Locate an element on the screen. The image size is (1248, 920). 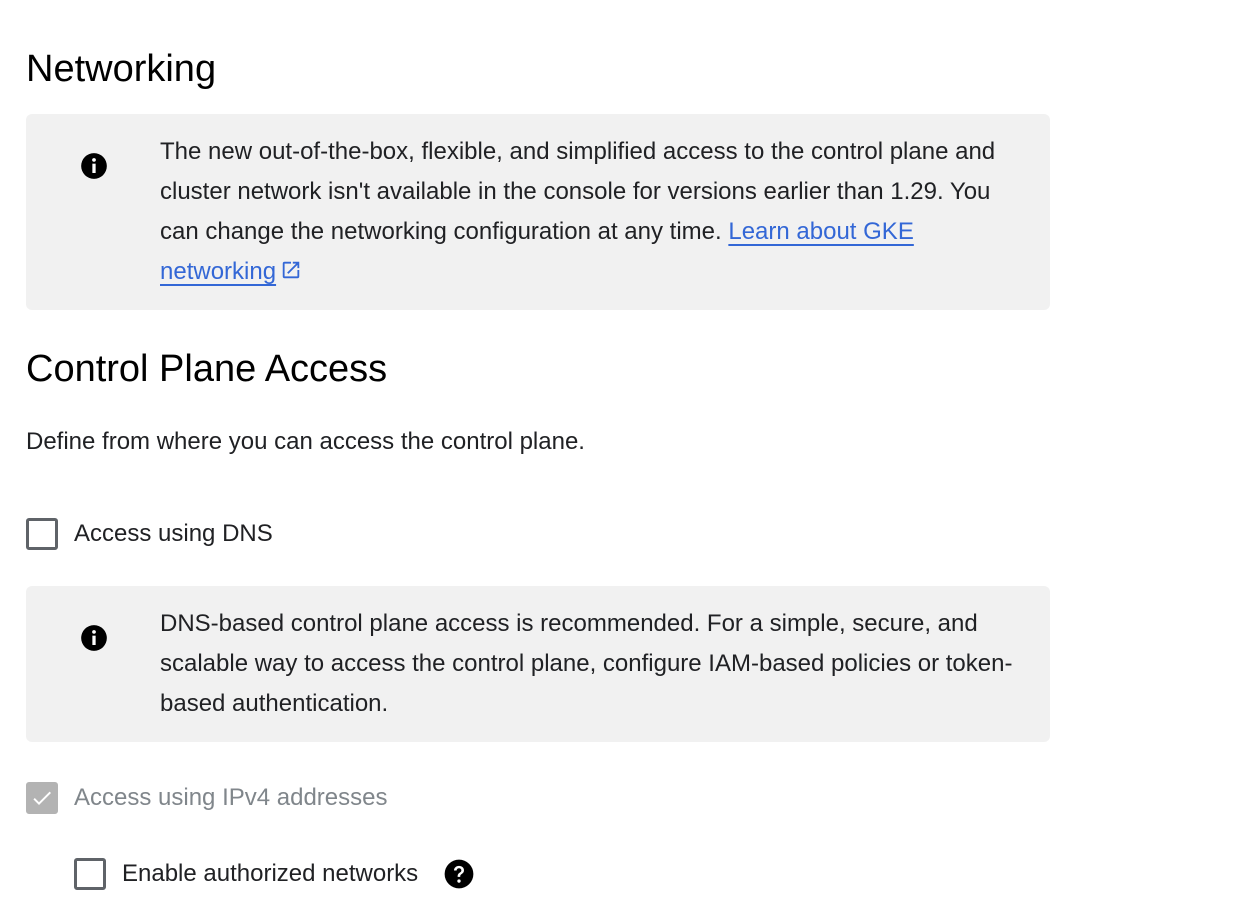
help-icon is located at coordinates (459, 874).